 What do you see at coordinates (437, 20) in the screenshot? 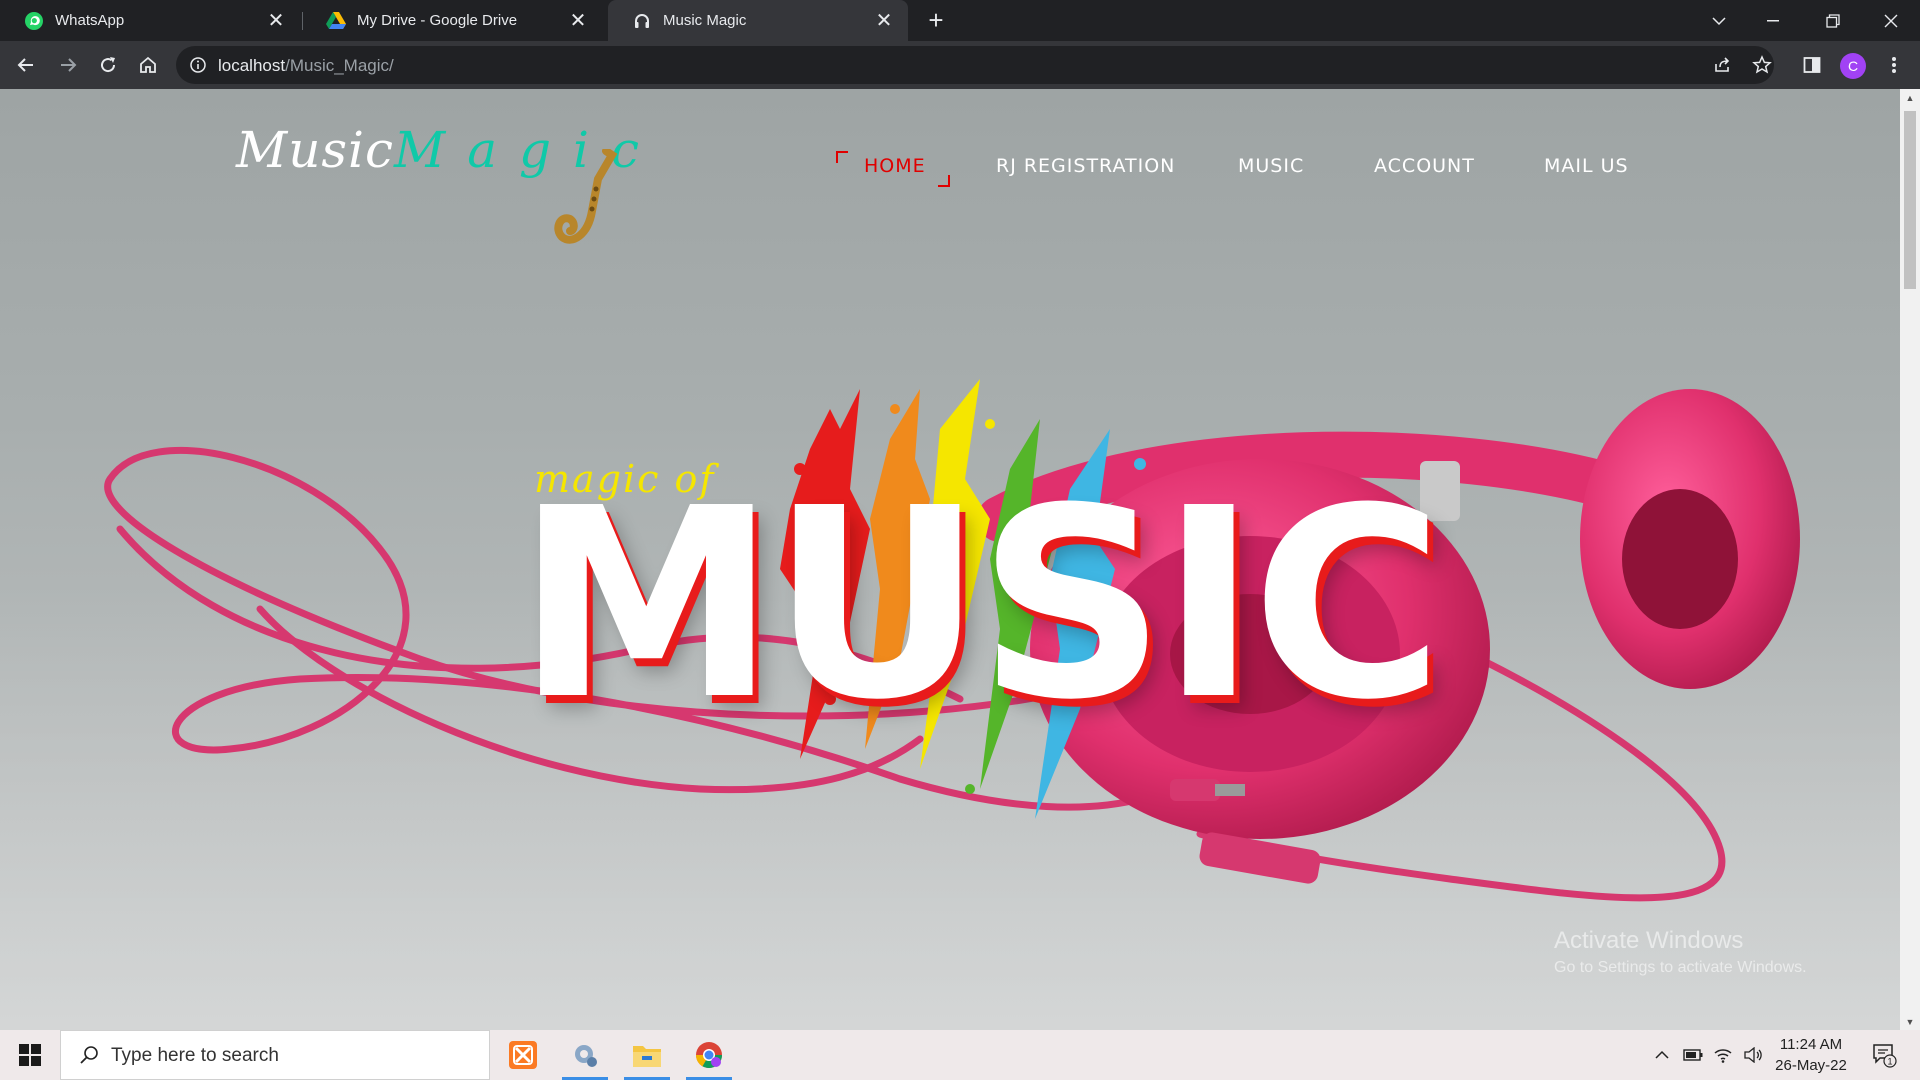
I see `tab-title: My Drive - Google Drive` at bounding box center [437, 20].